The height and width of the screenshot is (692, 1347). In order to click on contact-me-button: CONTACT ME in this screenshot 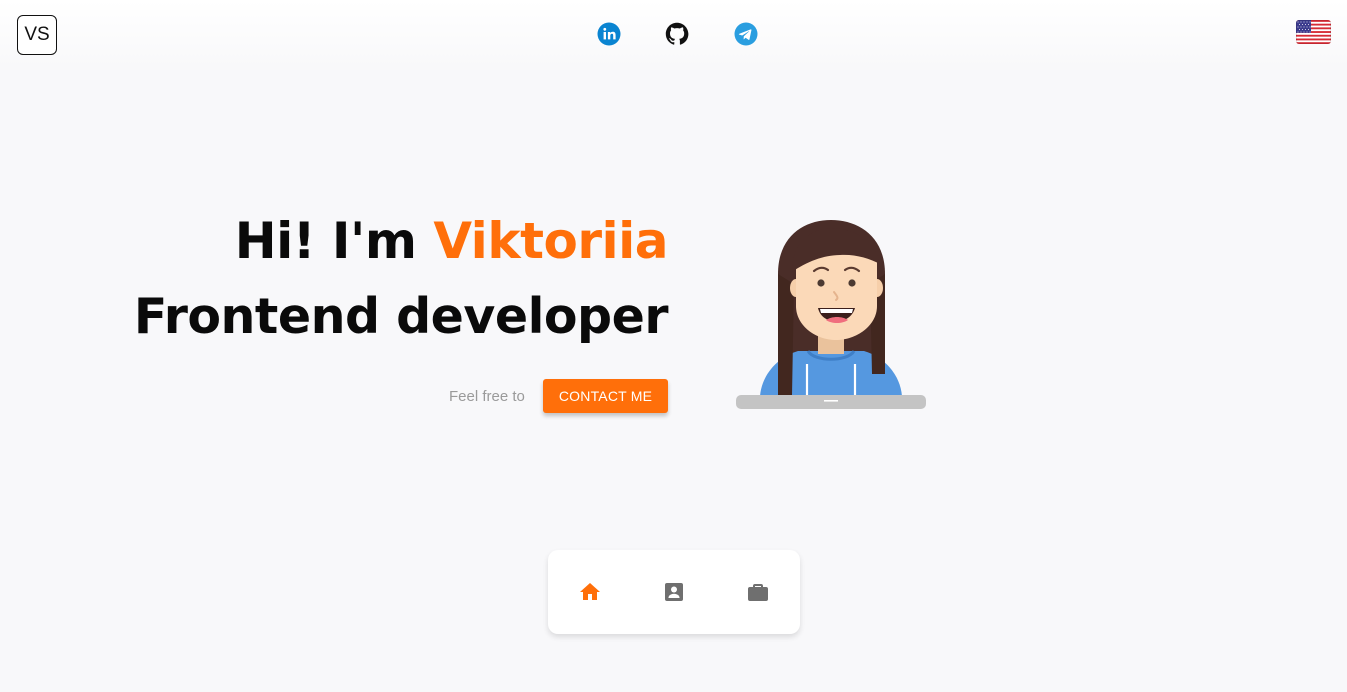, I will do `click(605, 396)`.